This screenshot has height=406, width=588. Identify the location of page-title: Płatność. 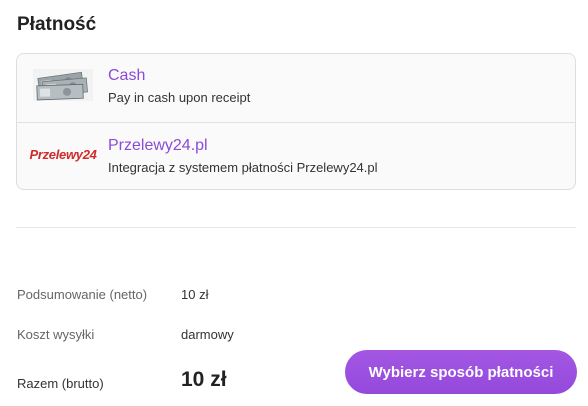
(57, 24).